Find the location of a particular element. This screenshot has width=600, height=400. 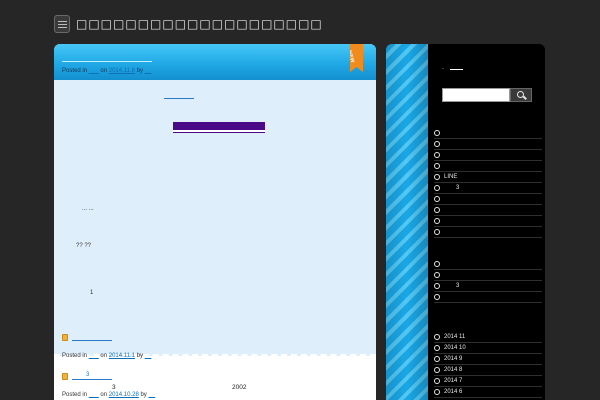

date-link: 2014.10.28 is located at coordinates (124, 395).